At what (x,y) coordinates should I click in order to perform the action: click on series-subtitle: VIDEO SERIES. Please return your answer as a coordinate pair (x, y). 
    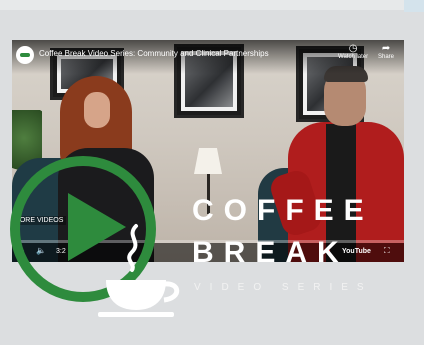
    Looking at the image, I should click on (283, 287).